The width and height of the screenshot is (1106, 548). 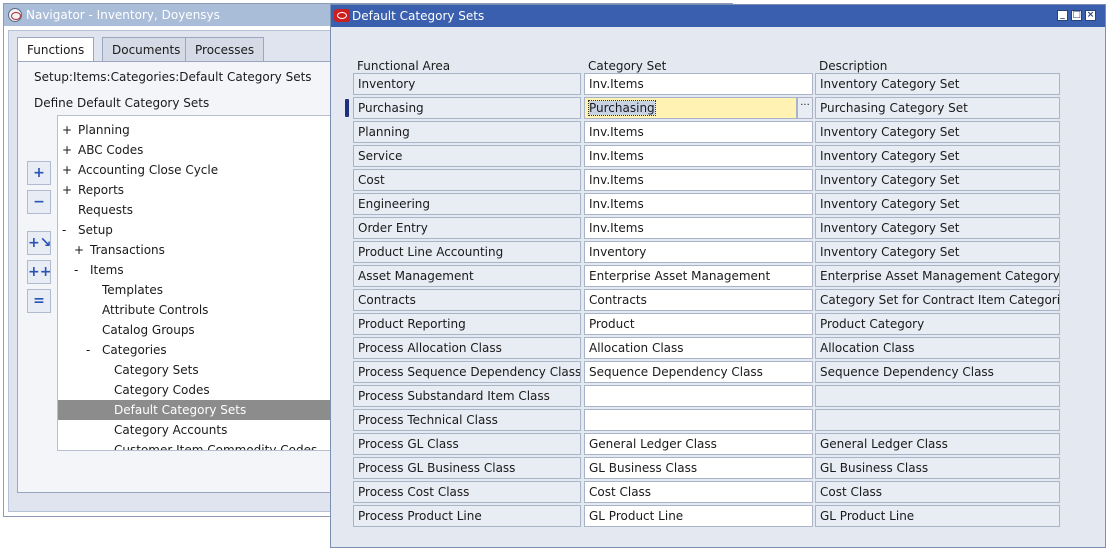 What do you see at coordinates (698, 276) in the screenshot?
I see `category-set-field: Enterprise Asset Management` at bounding box center [698, 276].